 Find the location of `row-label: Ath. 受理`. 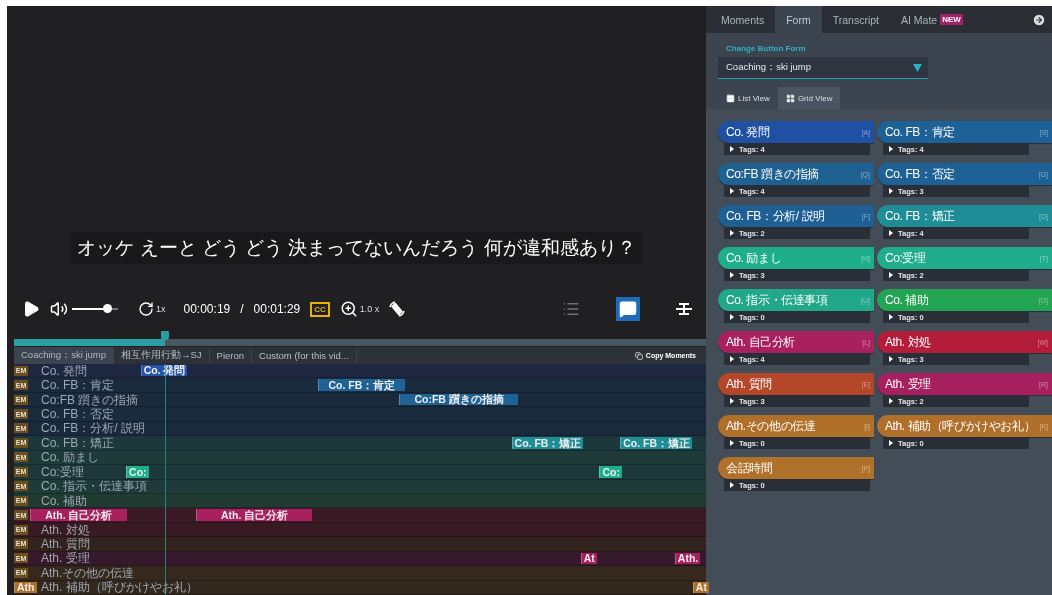

row-label: Ath. 受理 is located at coordinates (65, 558).